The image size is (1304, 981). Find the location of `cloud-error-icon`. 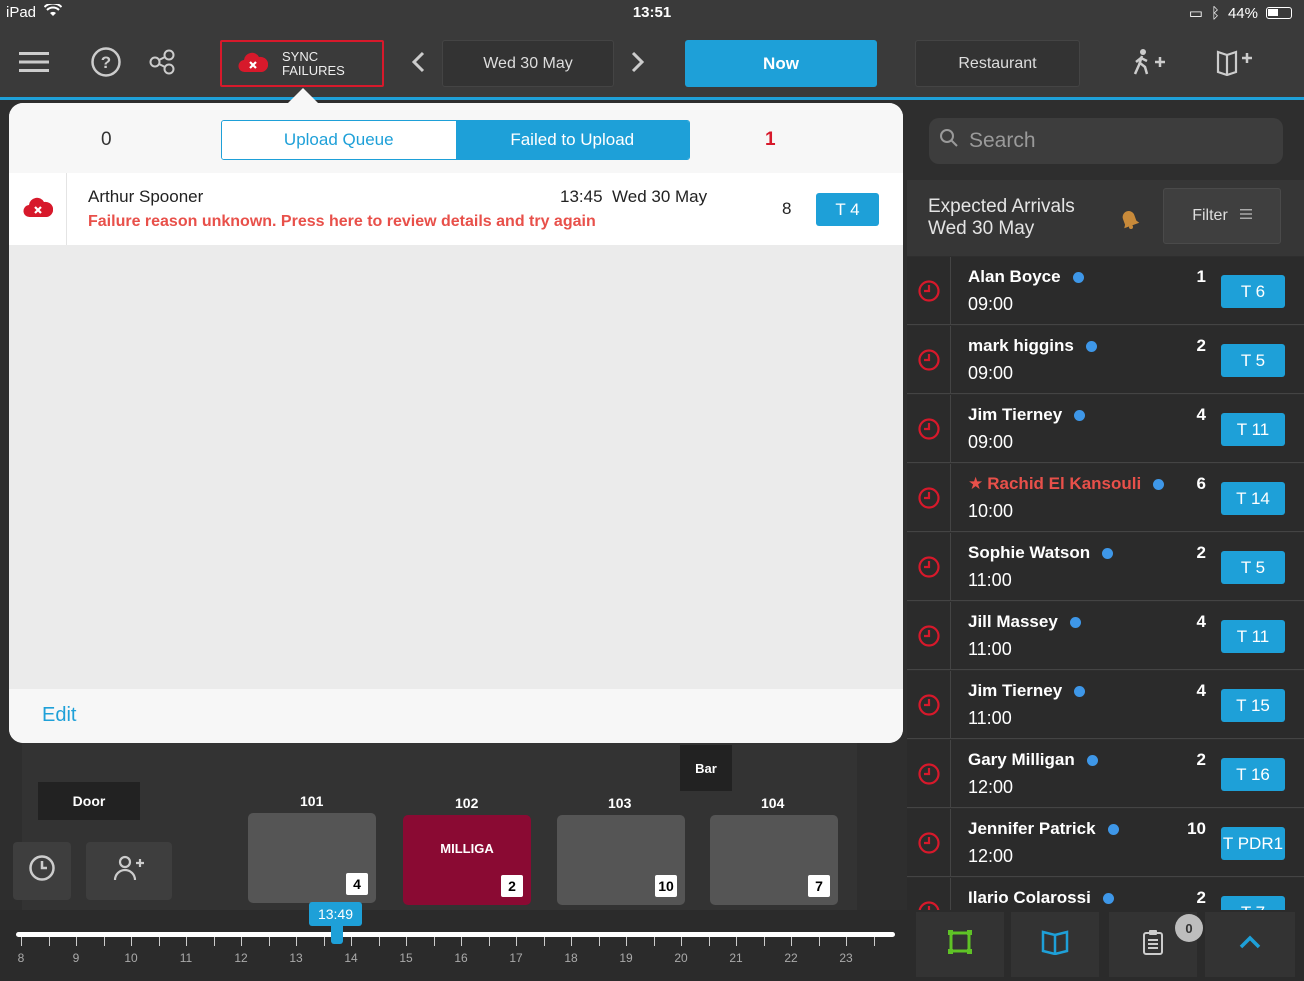

cloud-error-icon is located at coordinates (37, 209).